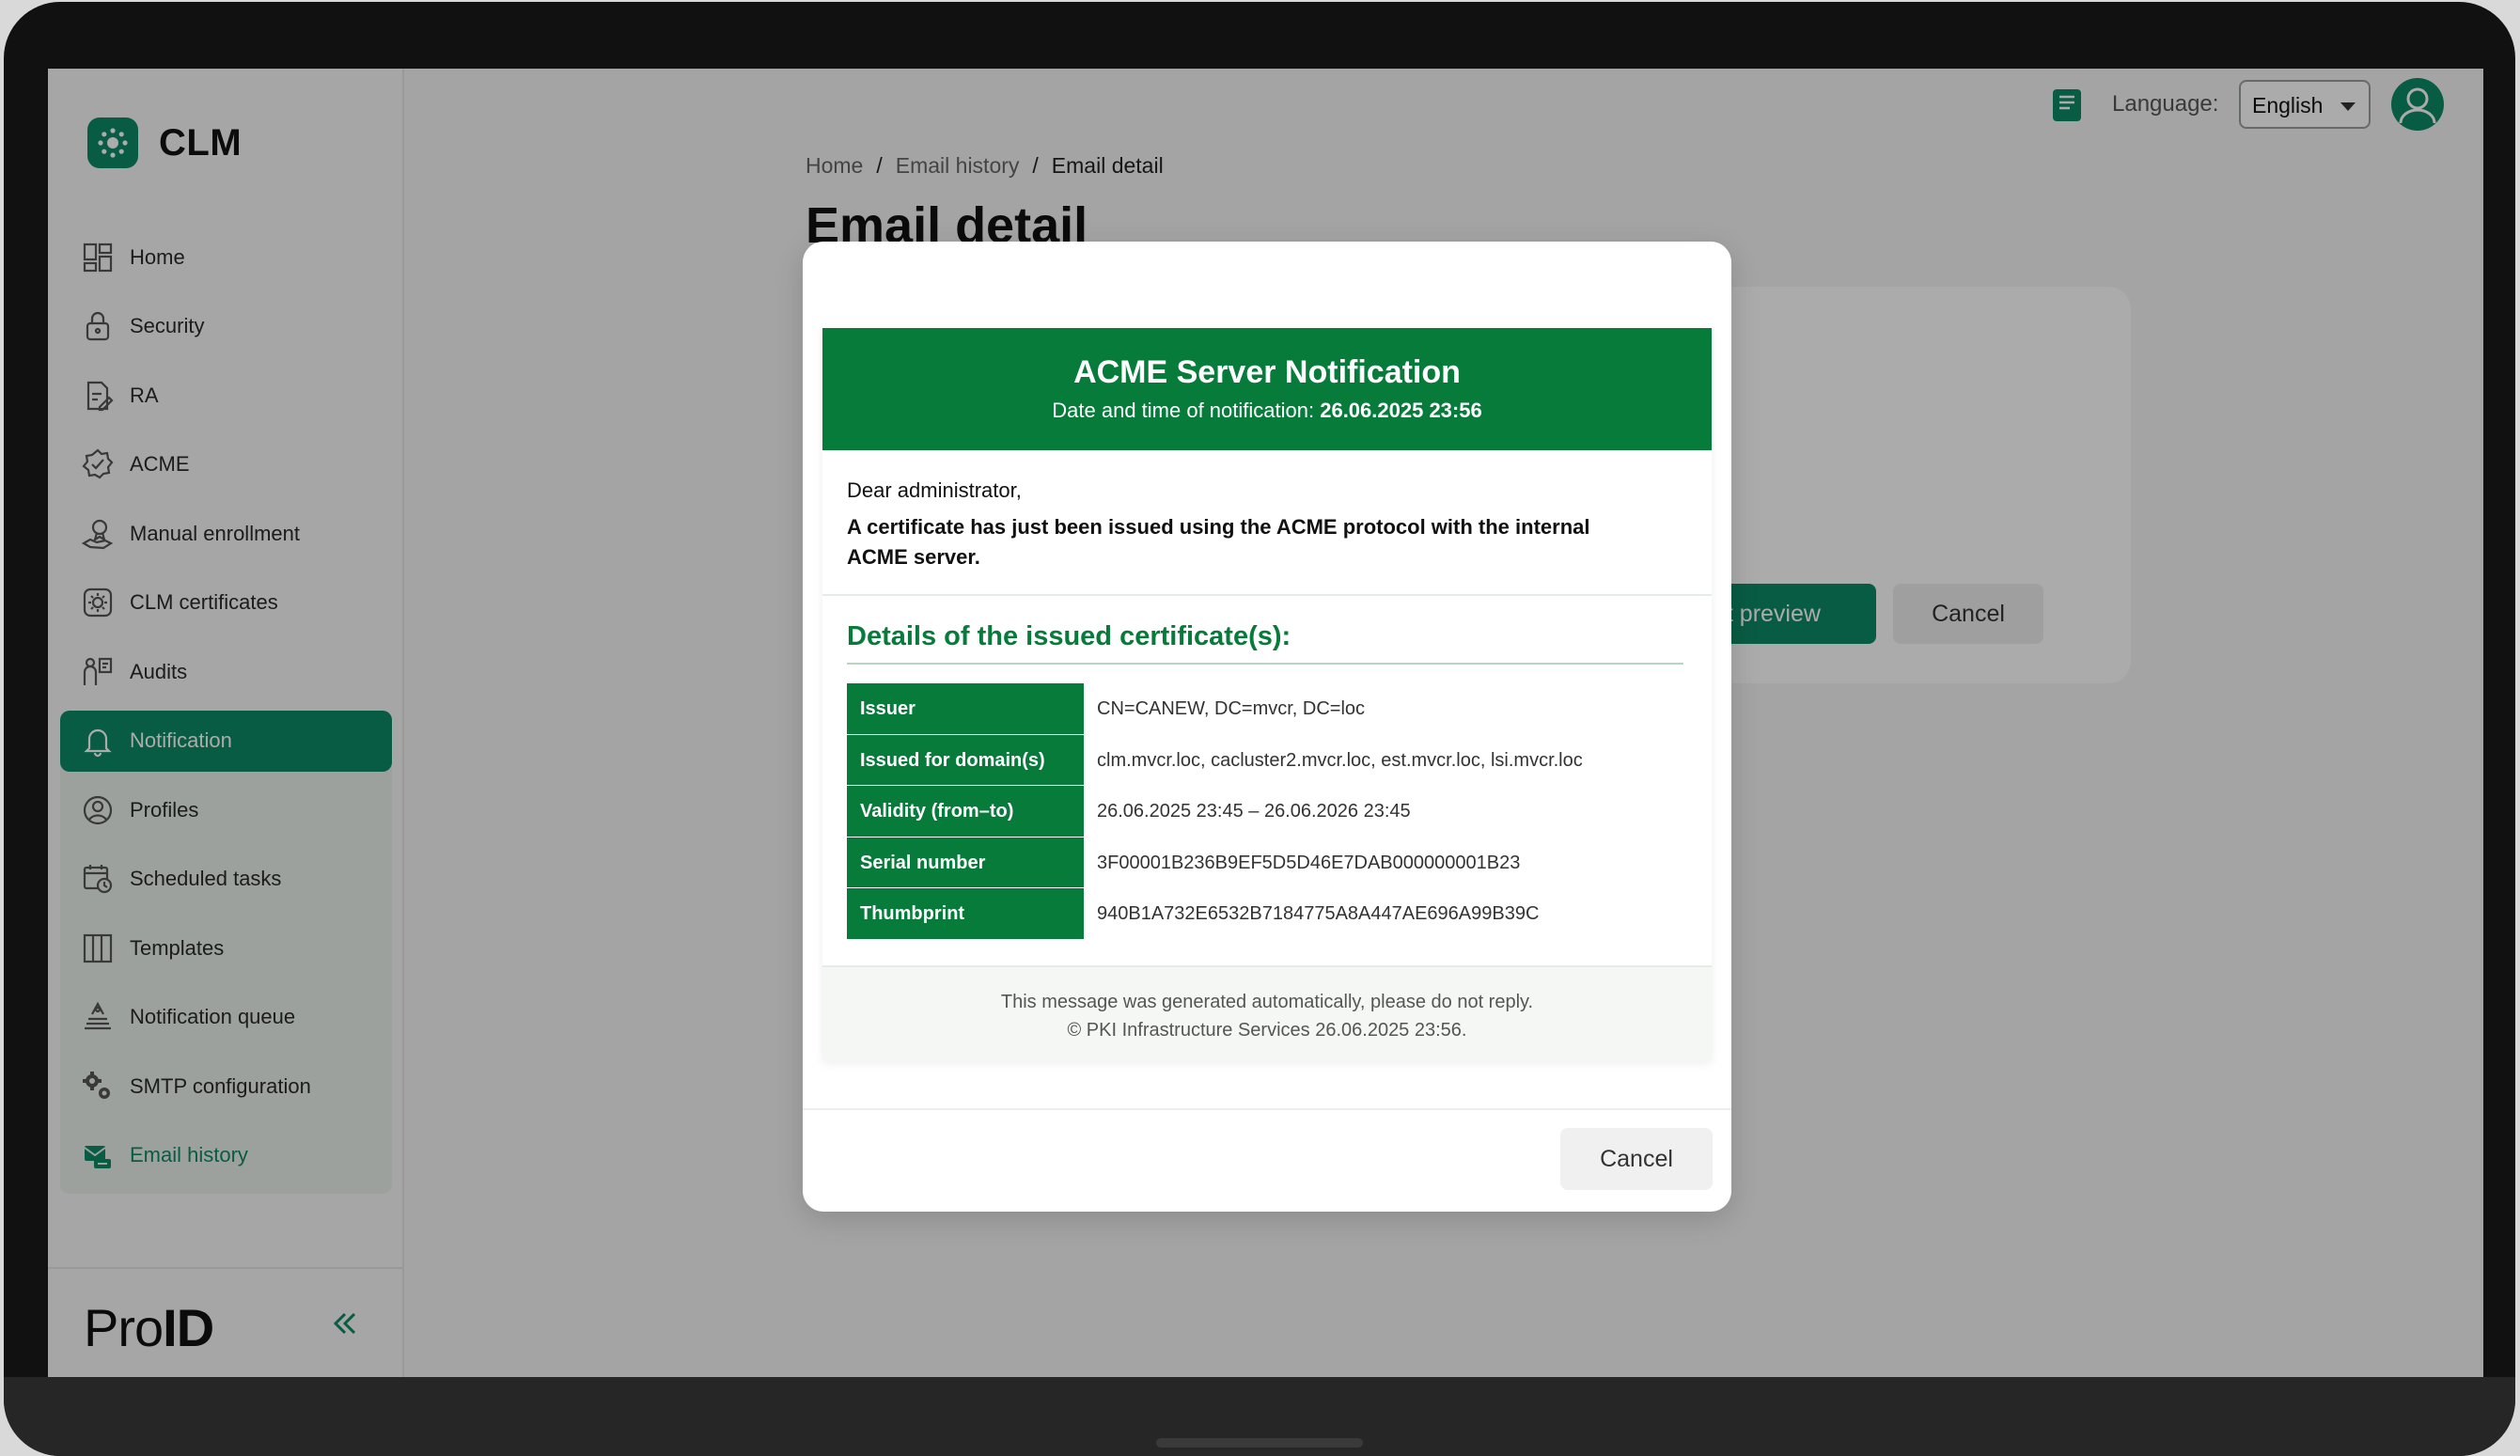  I want to click on cert-key: Serial number, so click(966, 863).